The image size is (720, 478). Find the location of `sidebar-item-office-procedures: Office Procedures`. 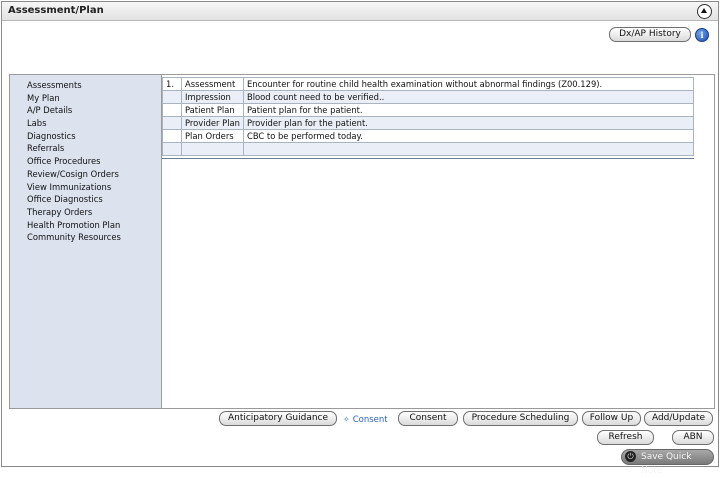

sidebar-item-office-procedures: Office Procedures is located at coordinates (85, 161).